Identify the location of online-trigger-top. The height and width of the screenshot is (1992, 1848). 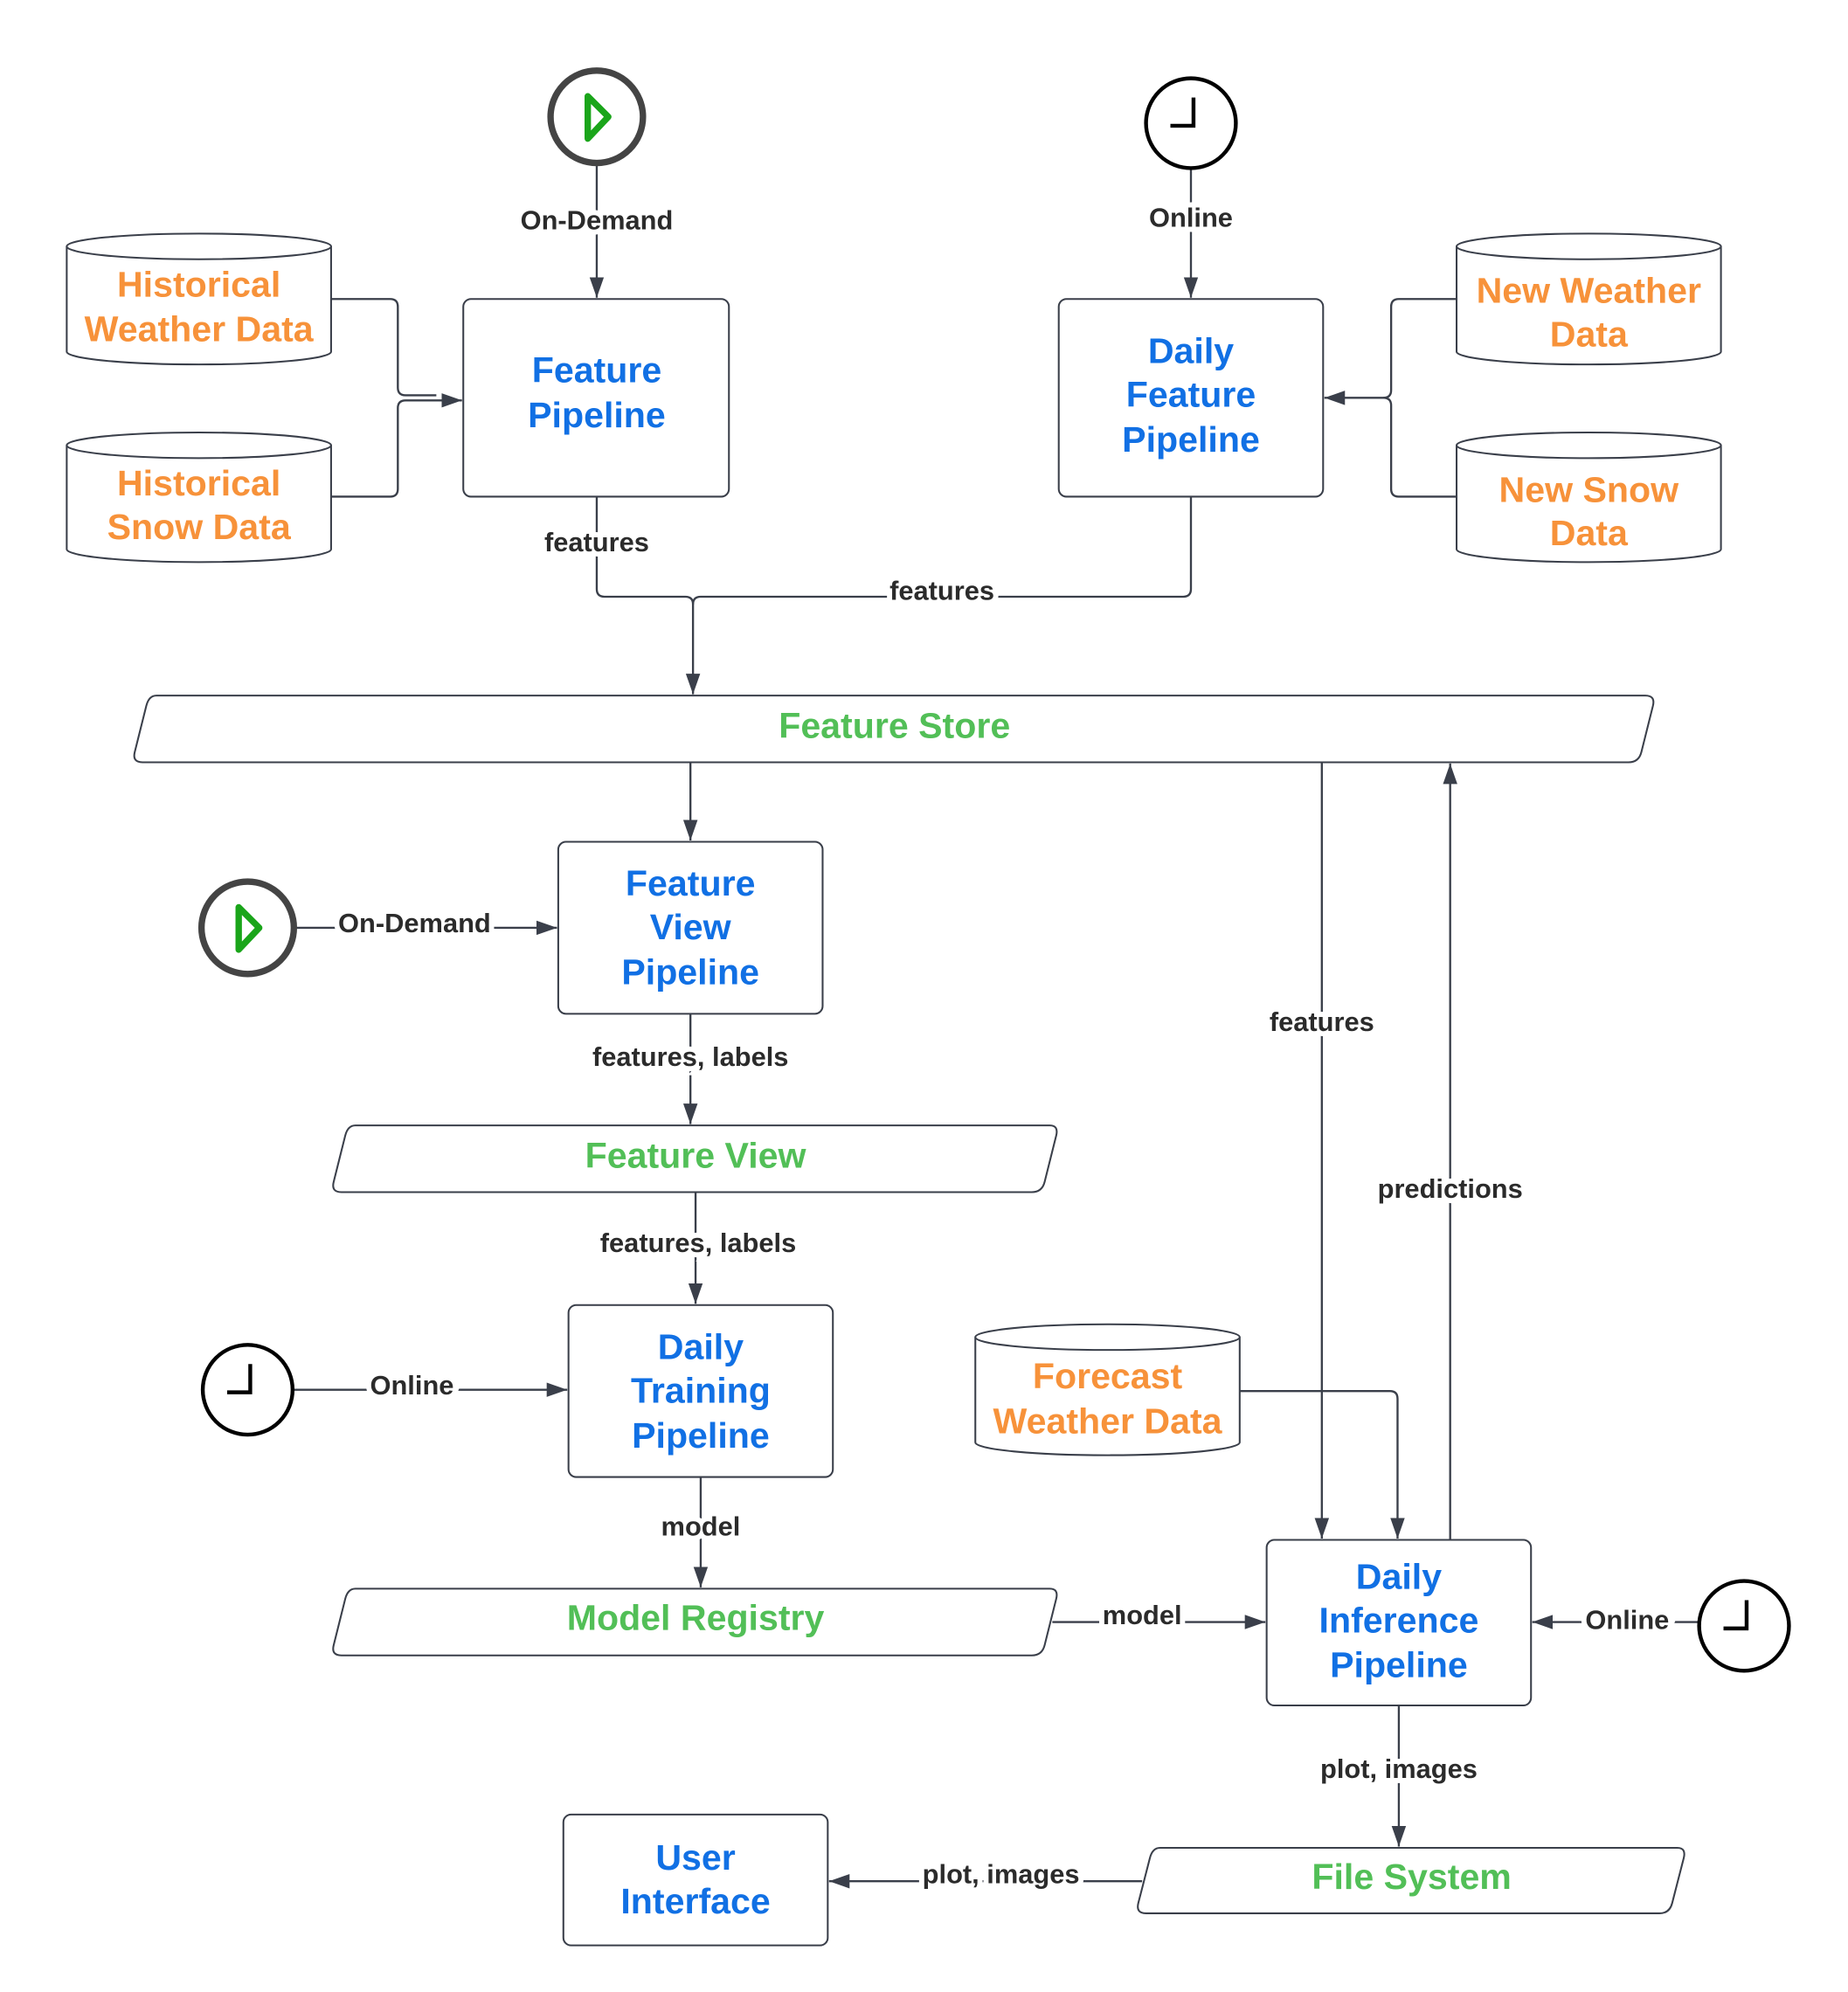
(1191, 123).